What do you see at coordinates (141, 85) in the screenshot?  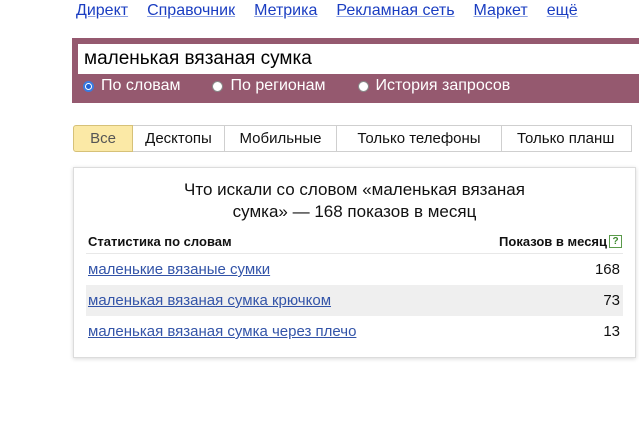 I see `radio-label-by-words: По словам` at bounding box center [141, 85].